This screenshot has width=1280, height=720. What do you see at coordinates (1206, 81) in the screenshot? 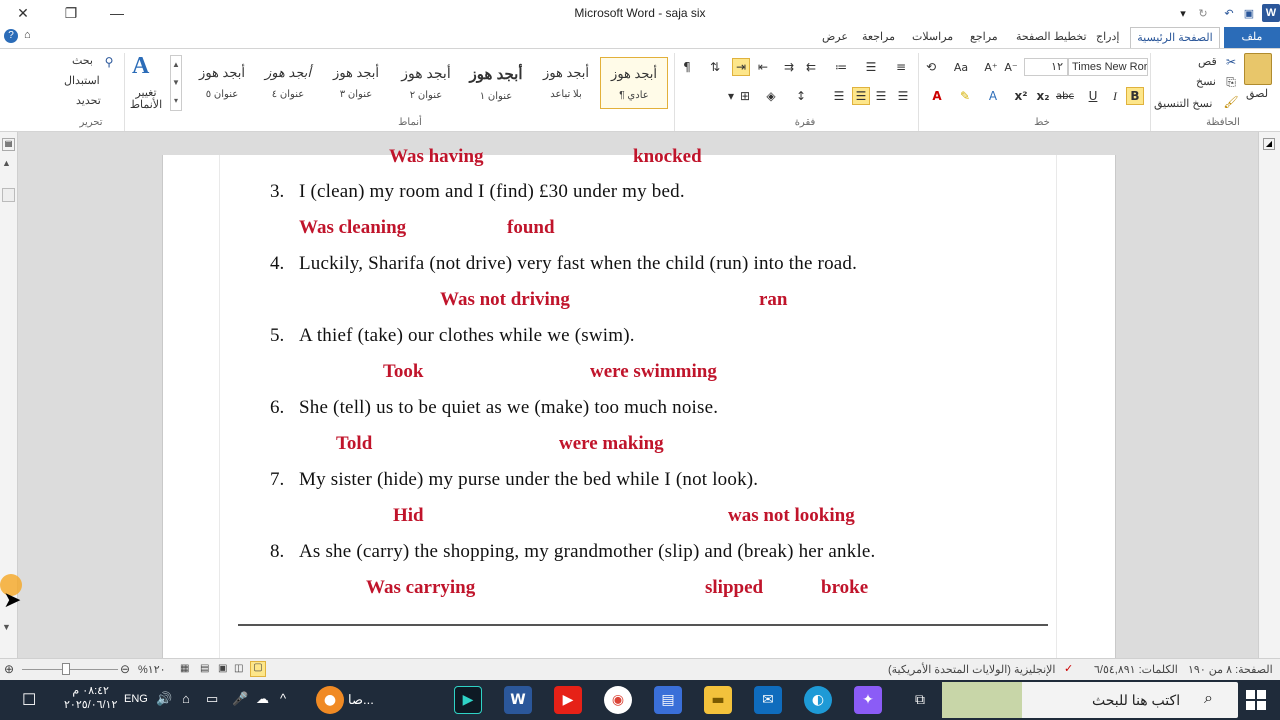
I see `copy-button: نسخ` at bounding box center [1206, 81].